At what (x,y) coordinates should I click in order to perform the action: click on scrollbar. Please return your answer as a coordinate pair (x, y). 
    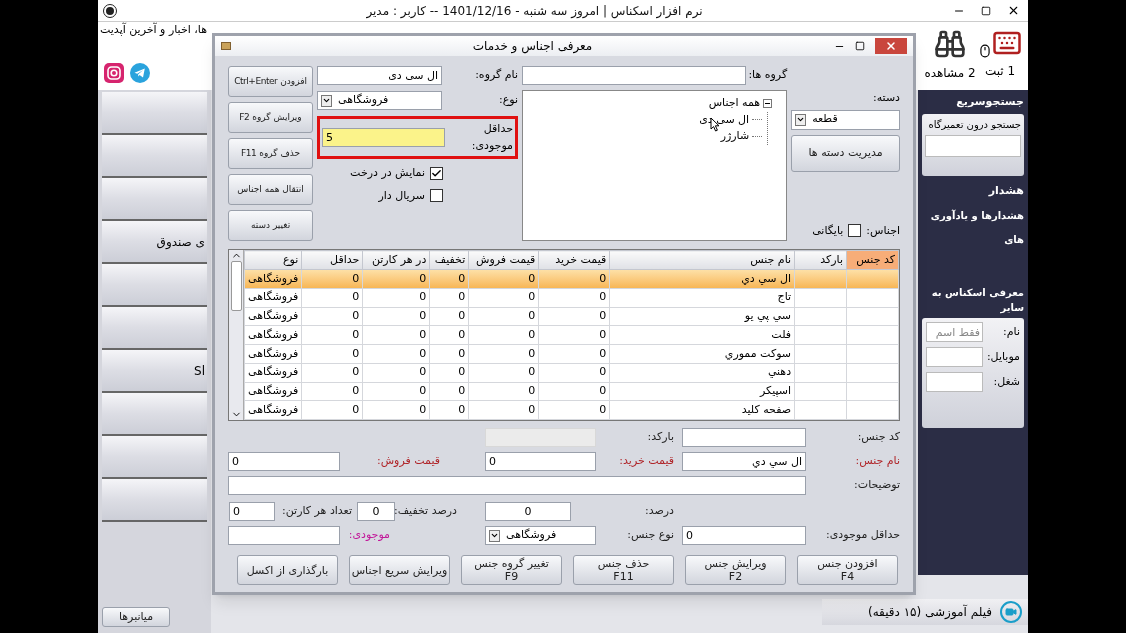
    Looking at the image, I should click on (236, 335).